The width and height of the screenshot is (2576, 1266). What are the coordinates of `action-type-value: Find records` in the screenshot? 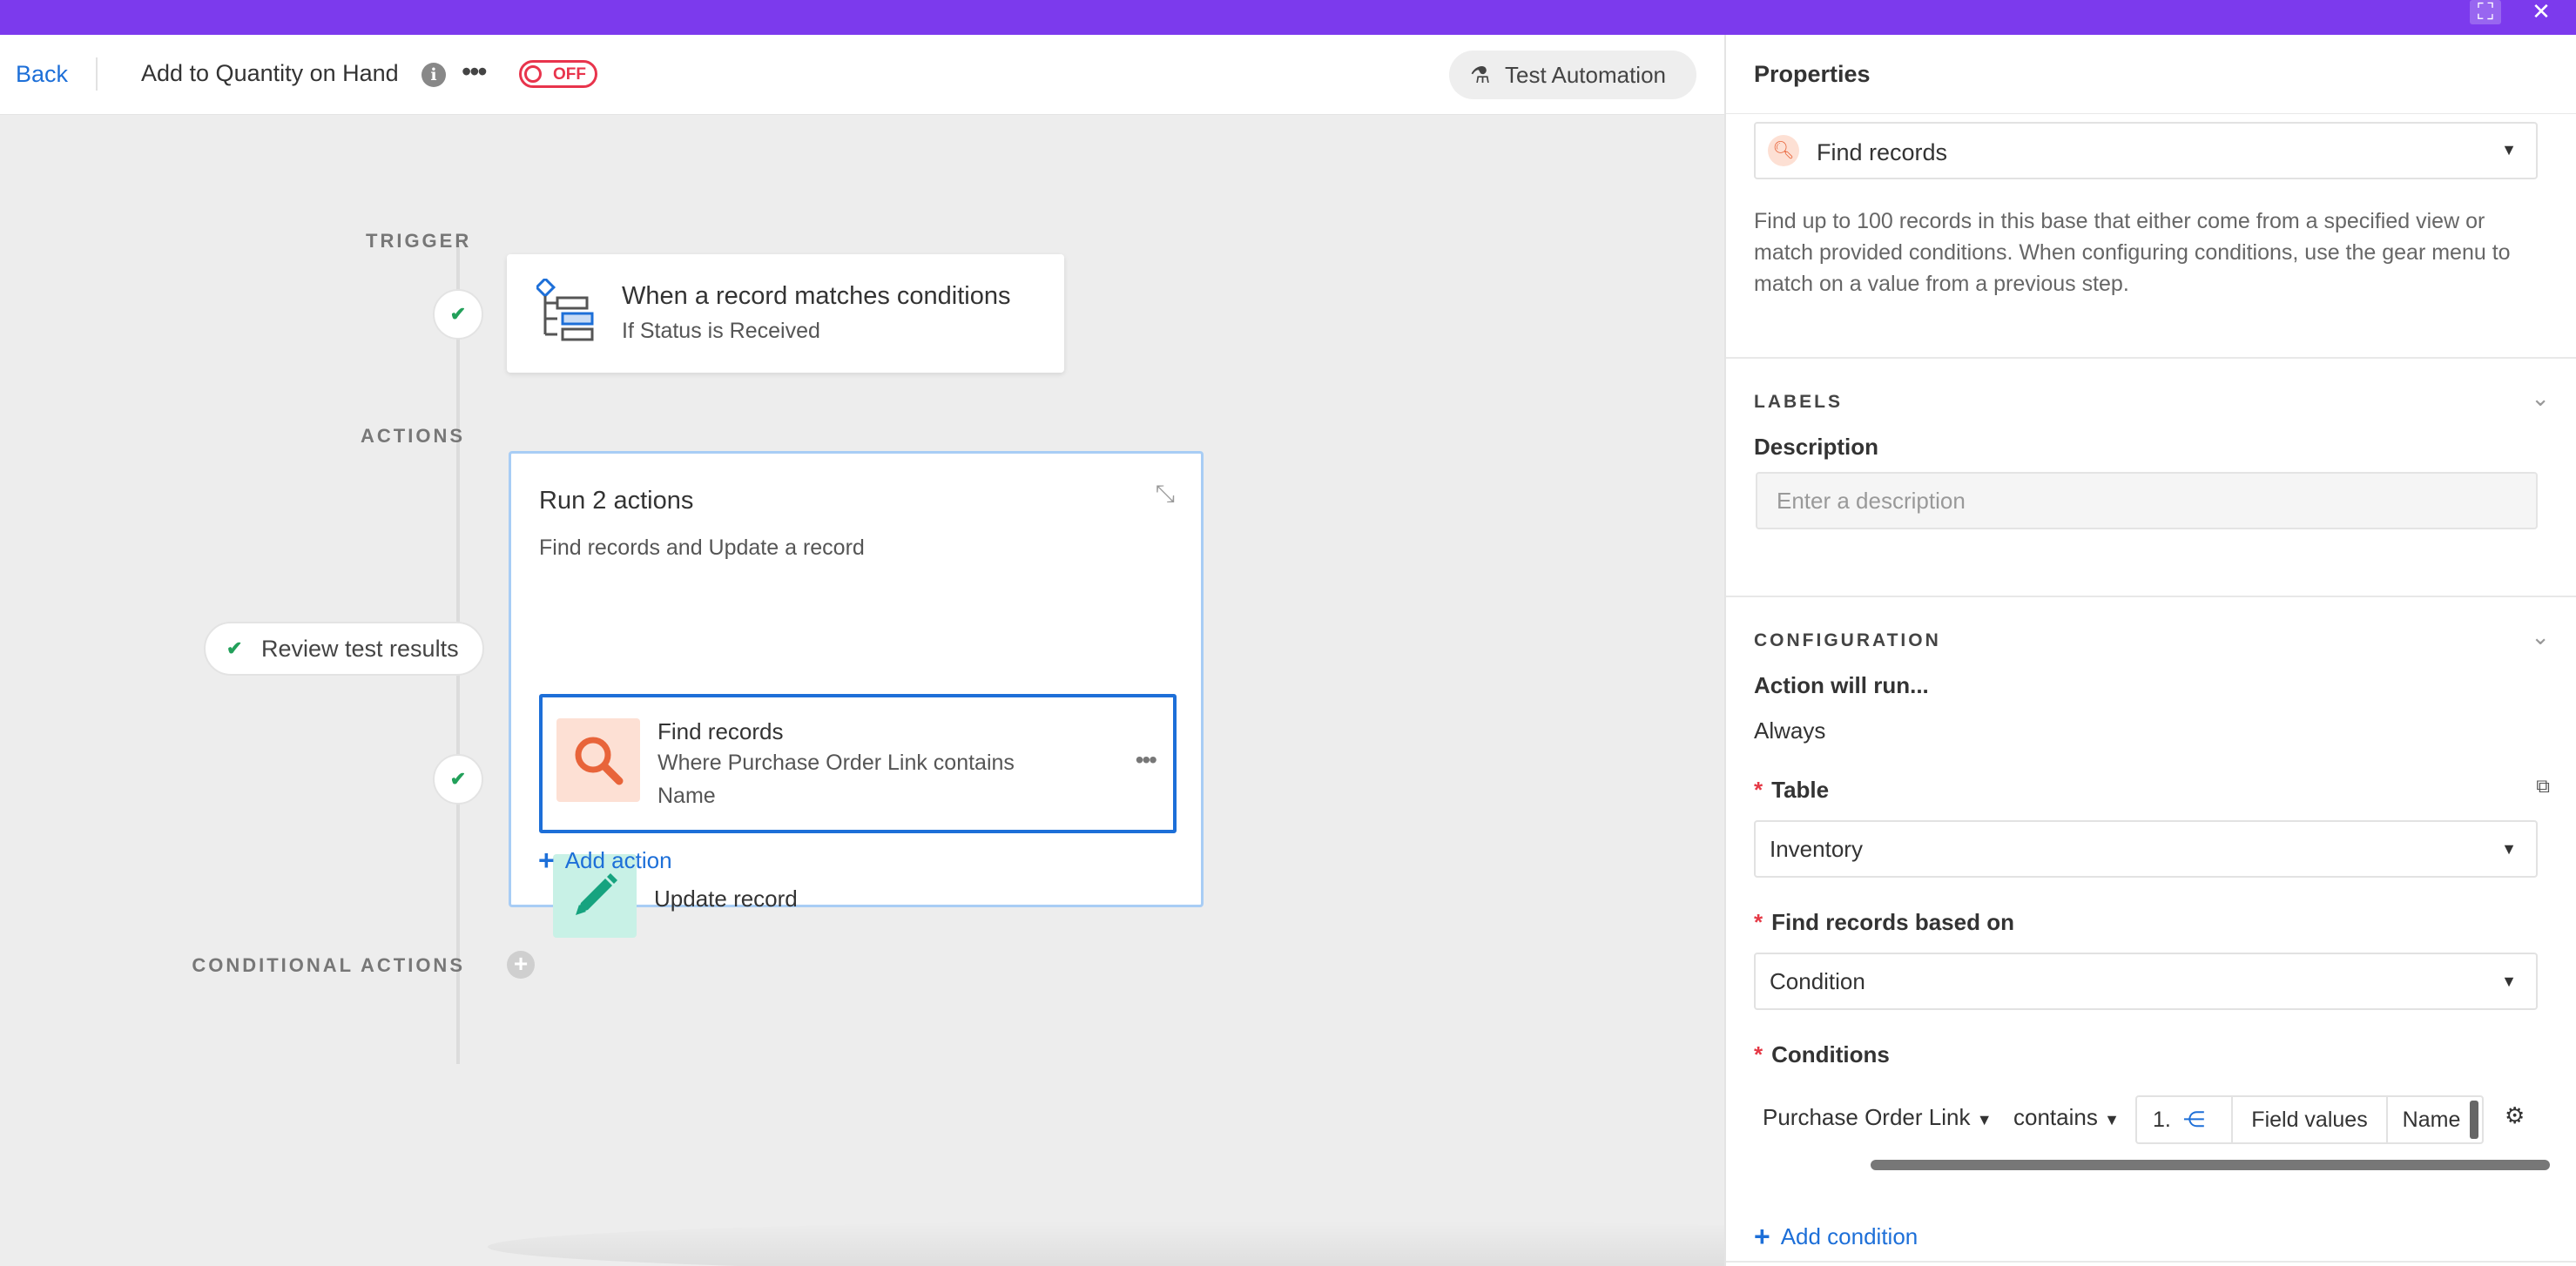 It's located at (1882, 152).